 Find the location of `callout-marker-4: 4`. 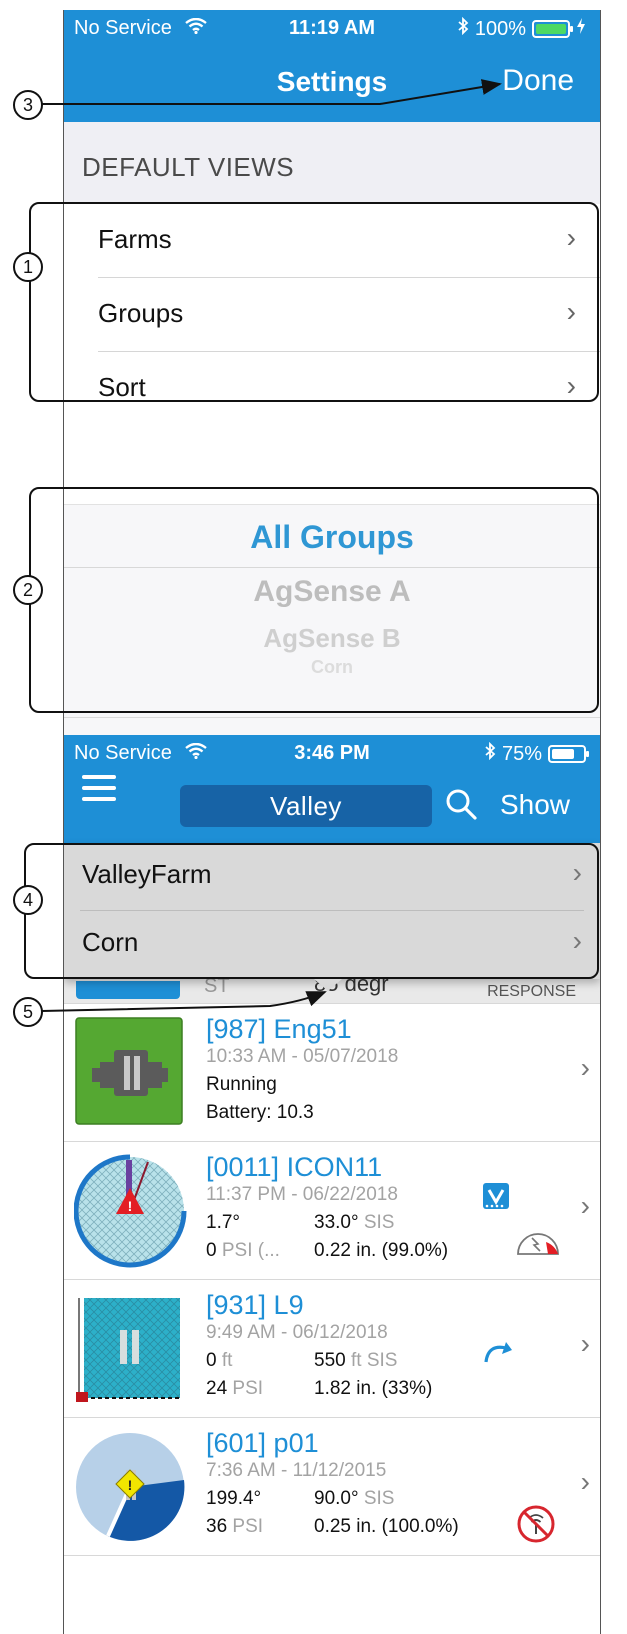

callout-marker-4: 4 is located at coordinates (28, 900).